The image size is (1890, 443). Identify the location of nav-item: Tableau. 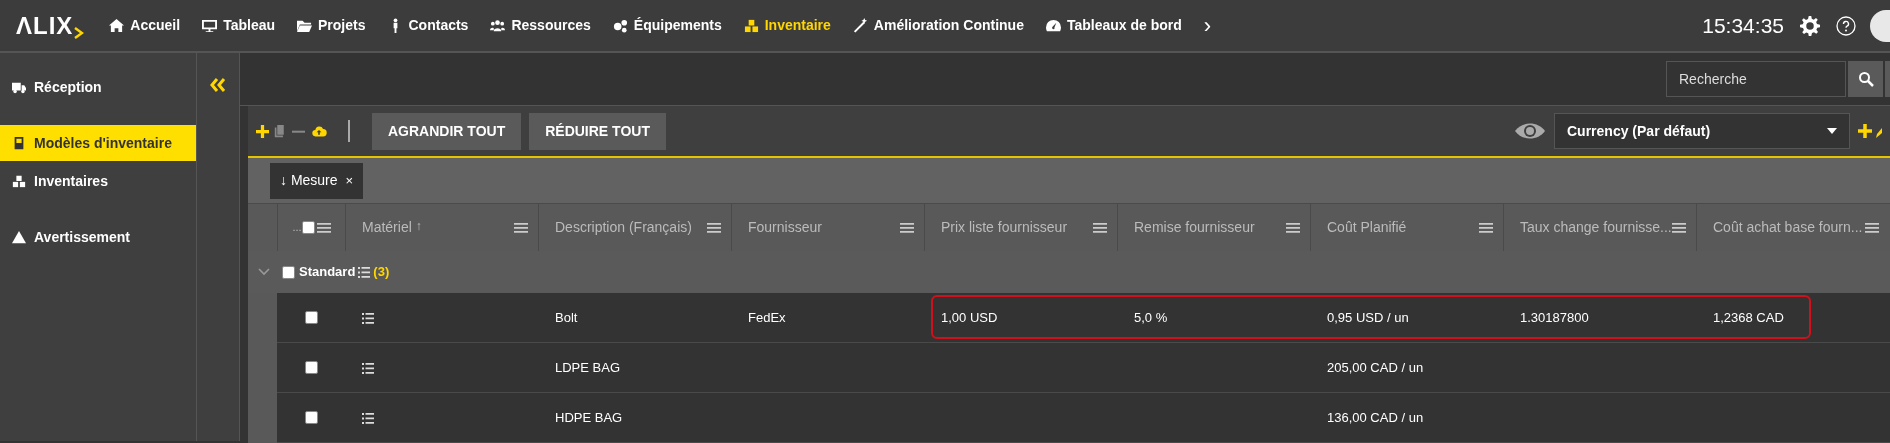
(239, 25).